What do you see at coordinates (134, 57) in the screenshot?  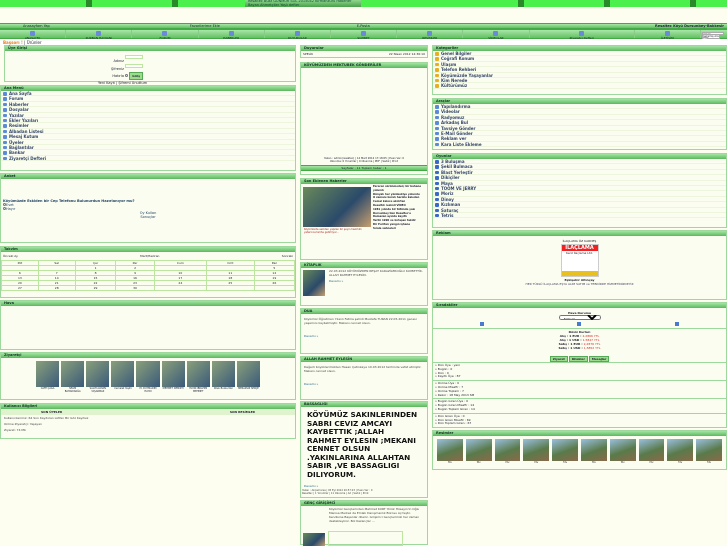 I see `username-input` at bounding box center [134, 57].